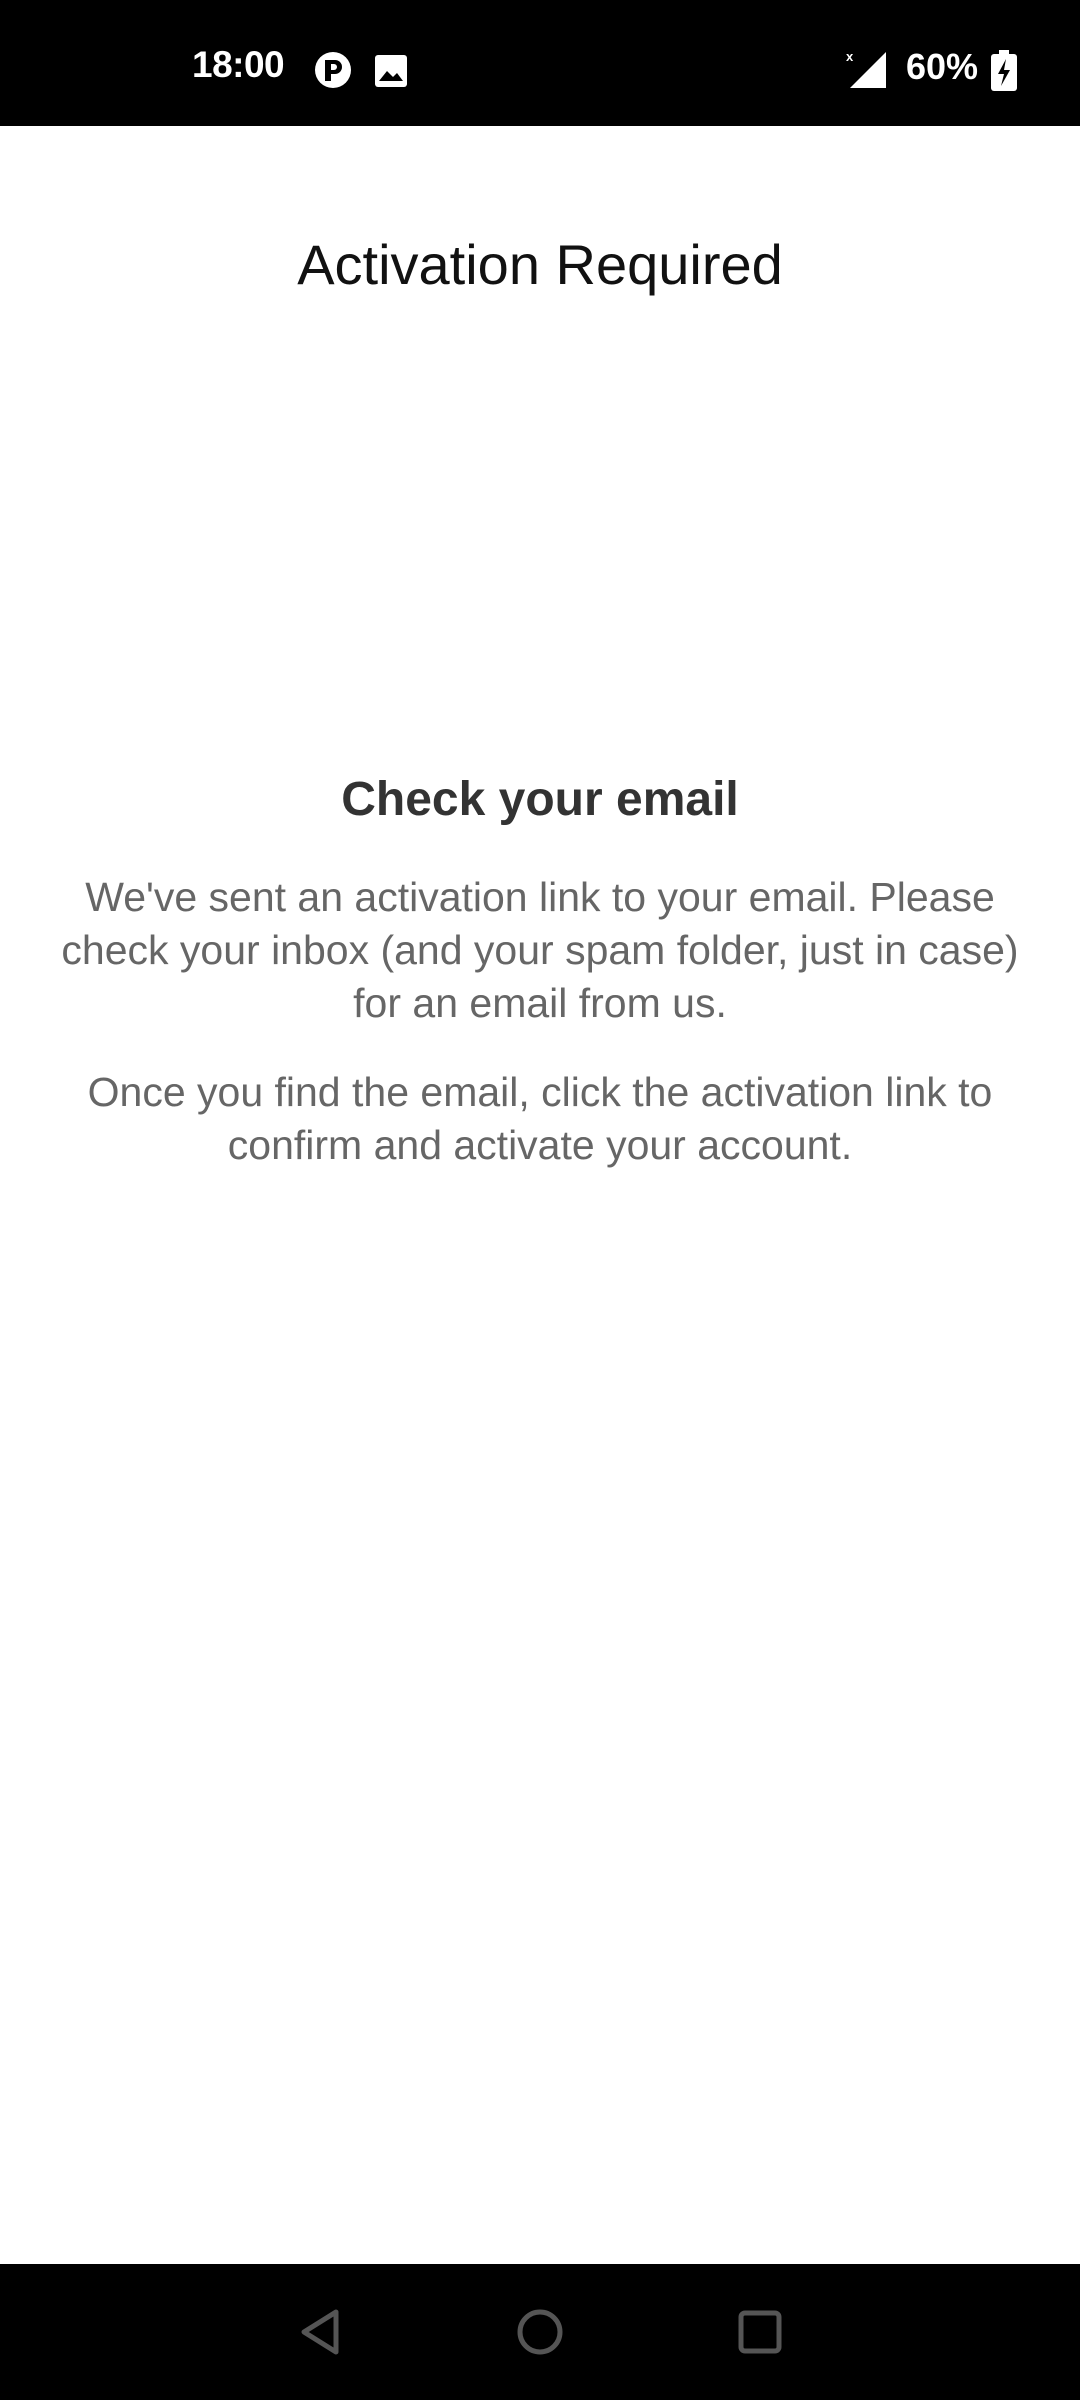  Describe the element at coordinates (942, 66) in the screenshot. I see `battery-percentage: 60%` at that location.